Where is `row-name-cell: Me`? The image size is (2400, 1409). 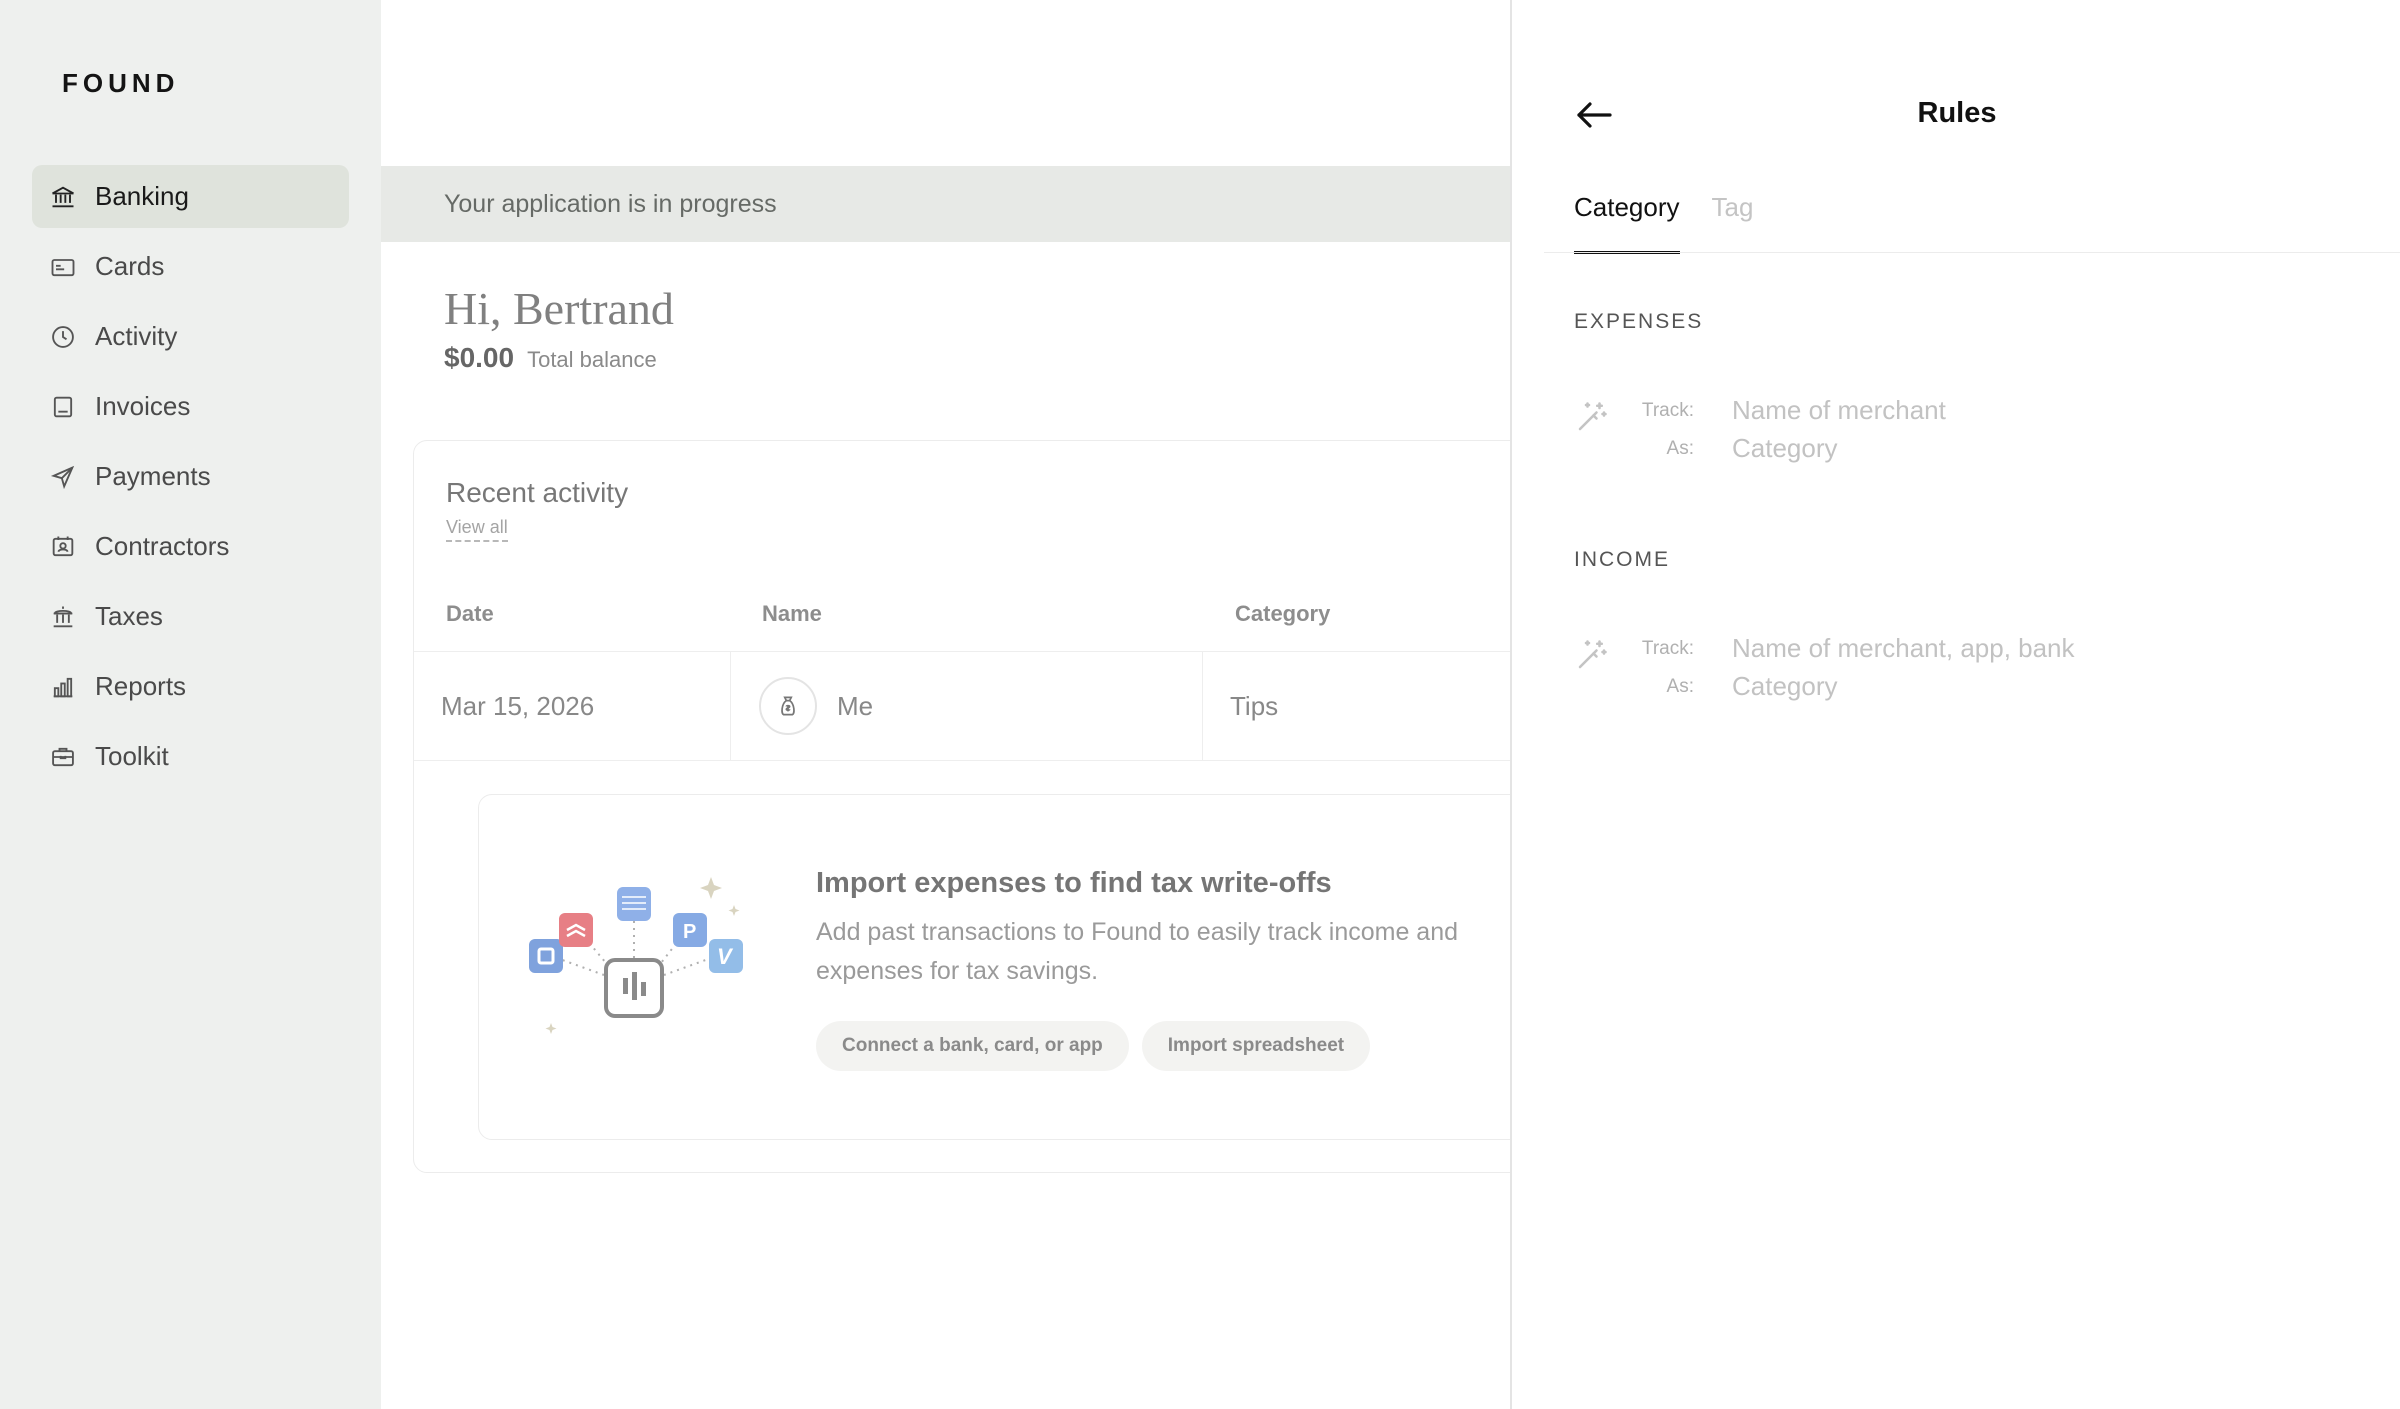 row-name-cell: Me is located at coordinates (816, 706).